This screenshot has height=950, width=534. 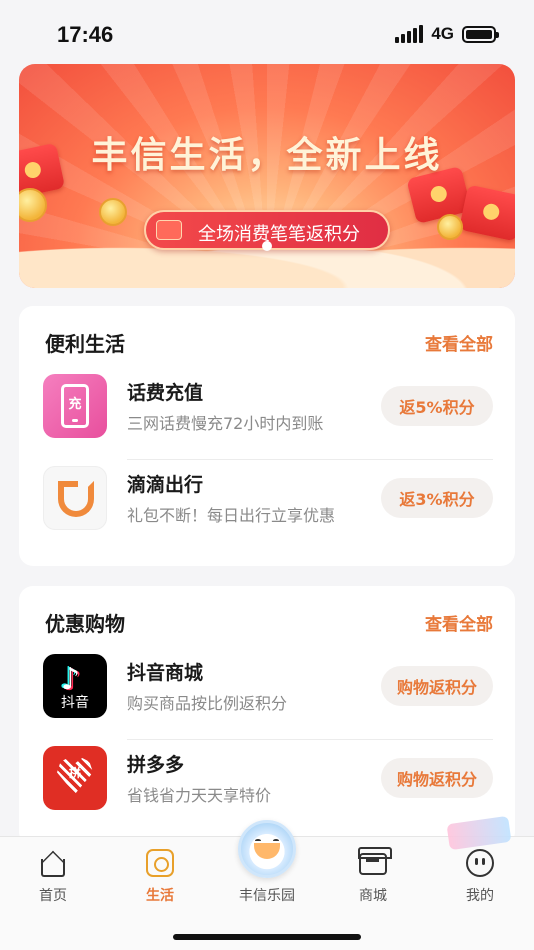 What do you see at coordinates (480, 896) in the screenshot?
I see `tab-label: 我的` at bounding box center [480, 896].